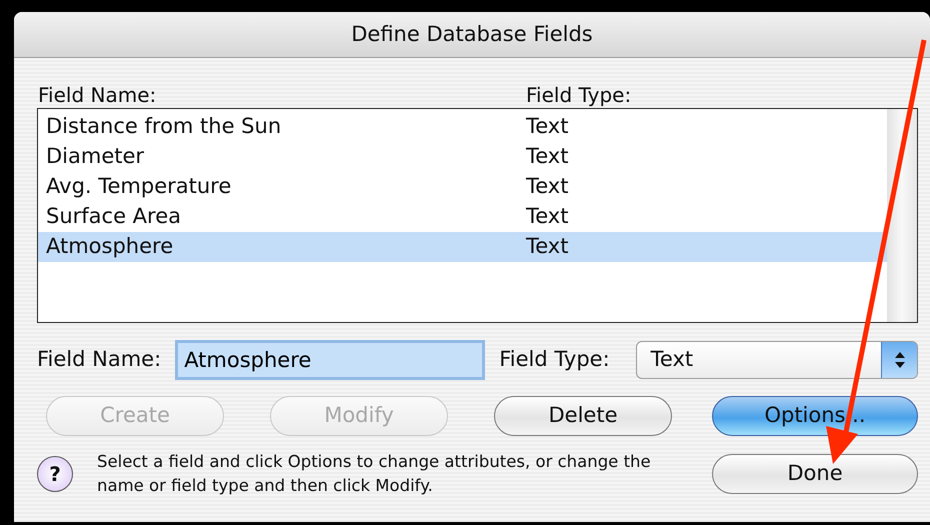  Describe the element at coordinates (472, 34) in the screenshot. I see `window-title: Define Database Fields` at that location.